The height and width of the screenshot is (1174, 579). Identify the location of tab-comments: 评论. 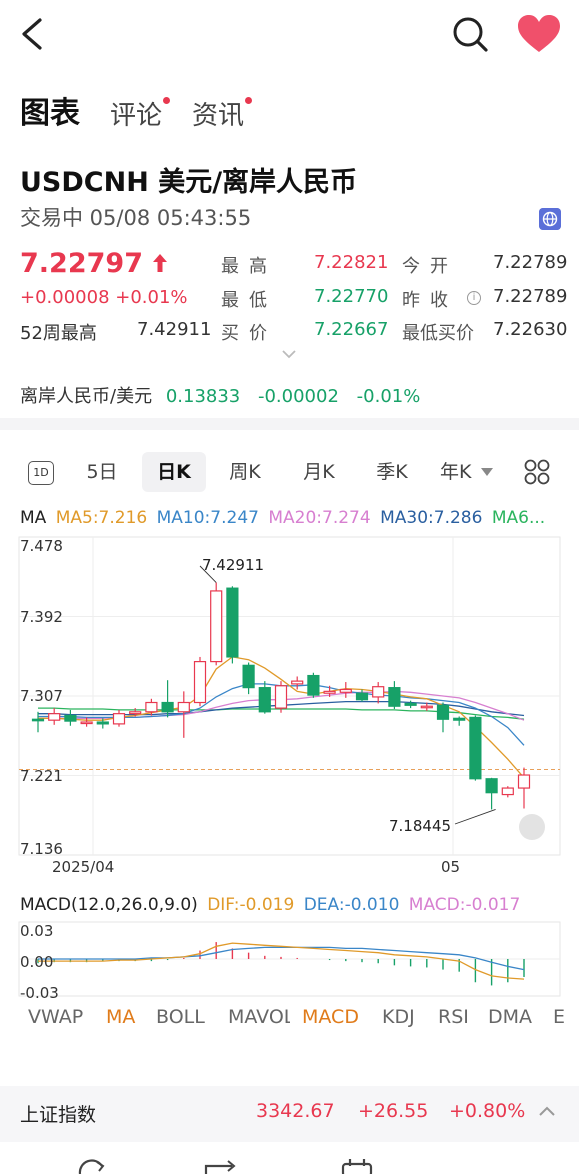
(140, 113).